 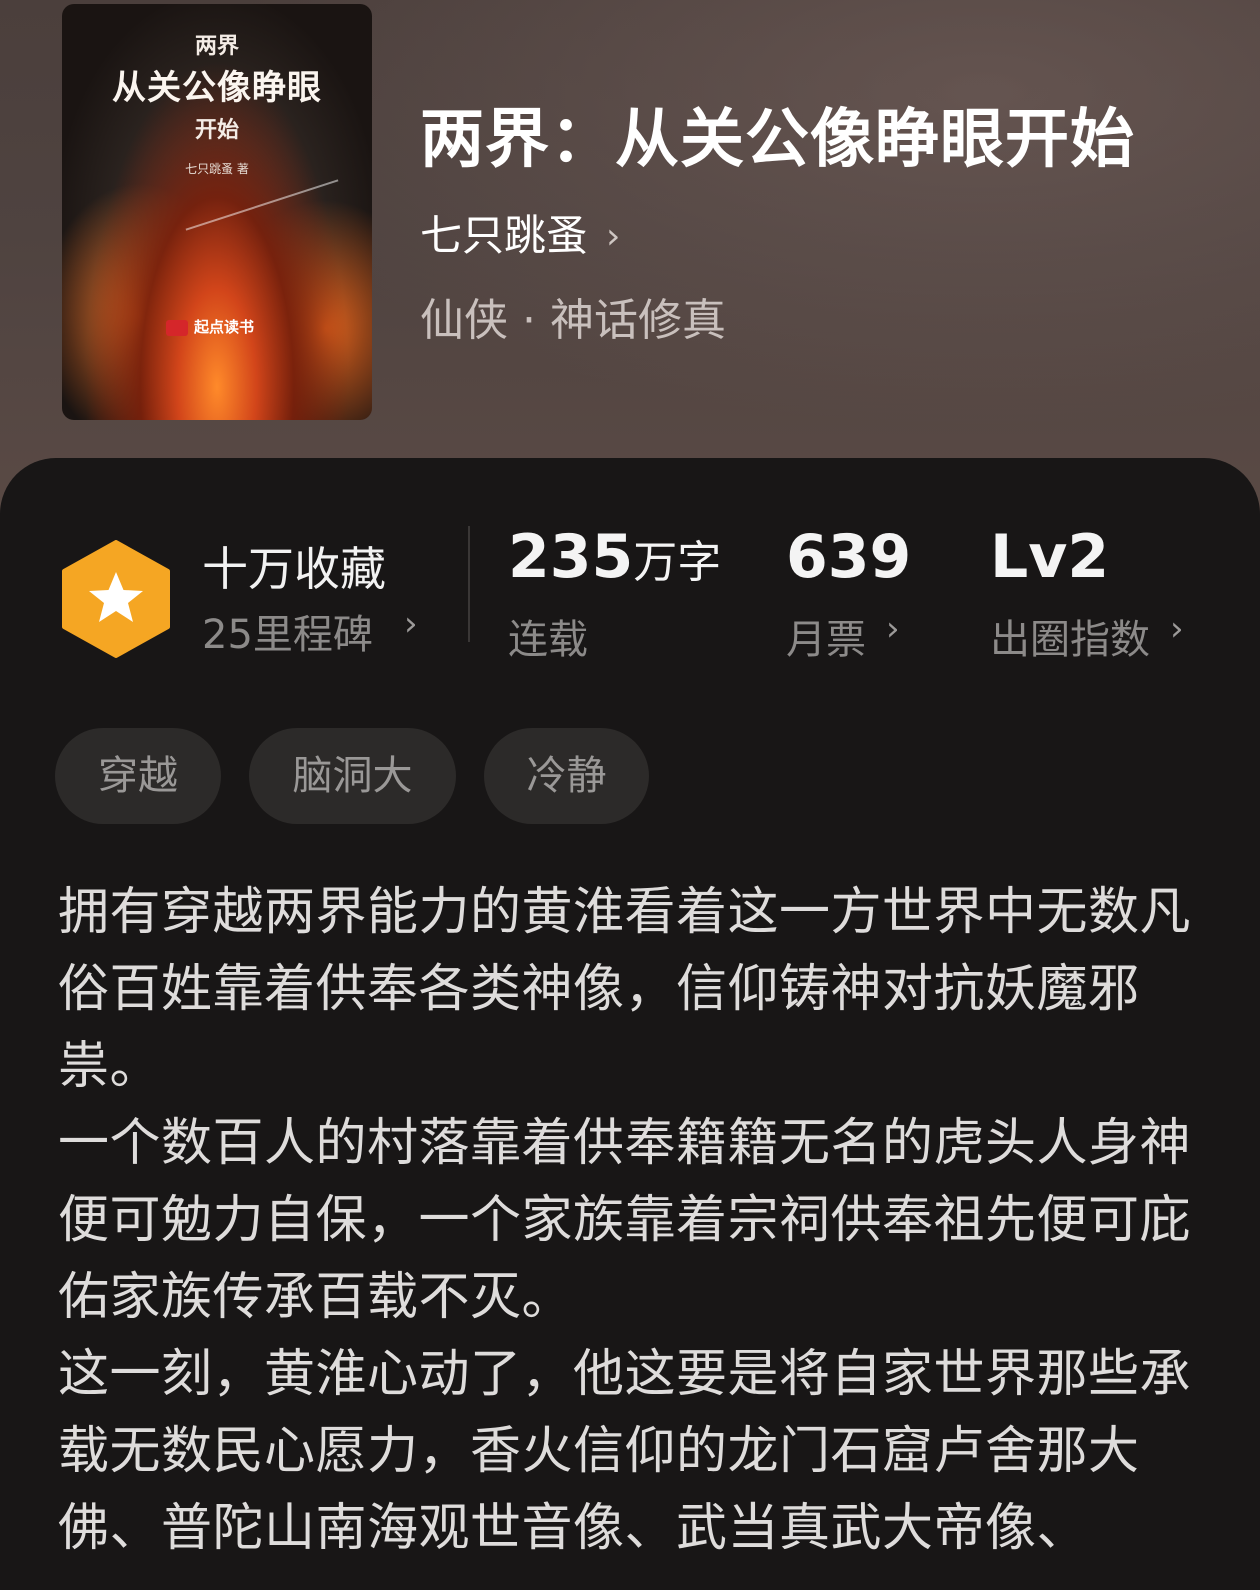 What do you see at coordinates (1070, 636) in the screenshot?
I see `popularity-index-label: 出圈指数` at bounding box center [1070, 636].